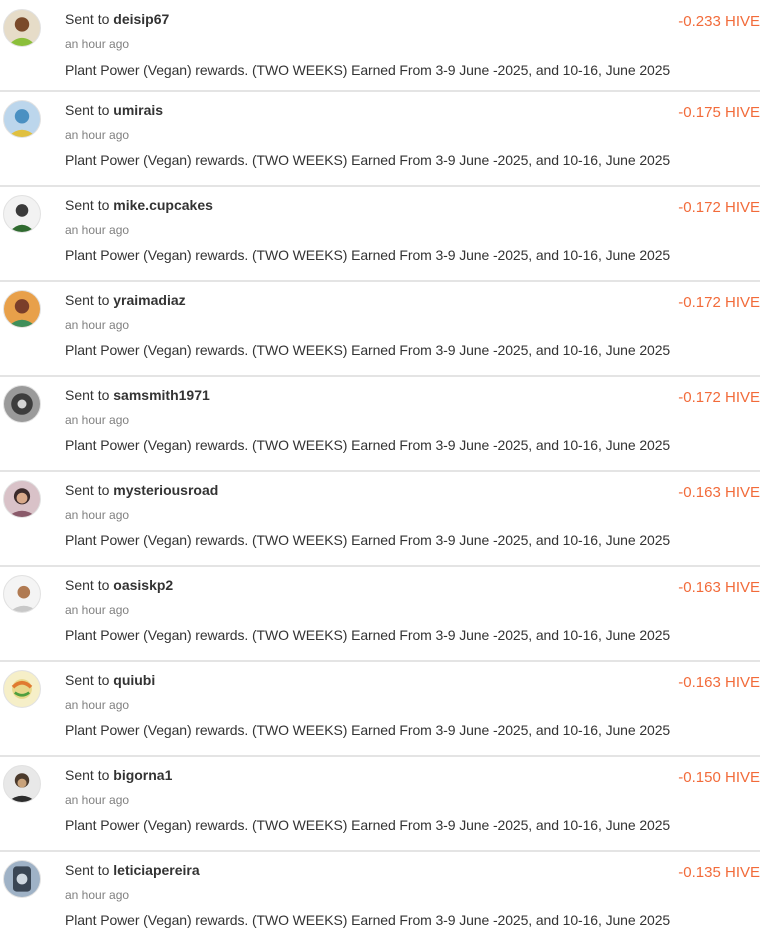 The image size is (768, 947). I want to click on transfer-line: Sent to mike.cupcakes, so click(139, 205).